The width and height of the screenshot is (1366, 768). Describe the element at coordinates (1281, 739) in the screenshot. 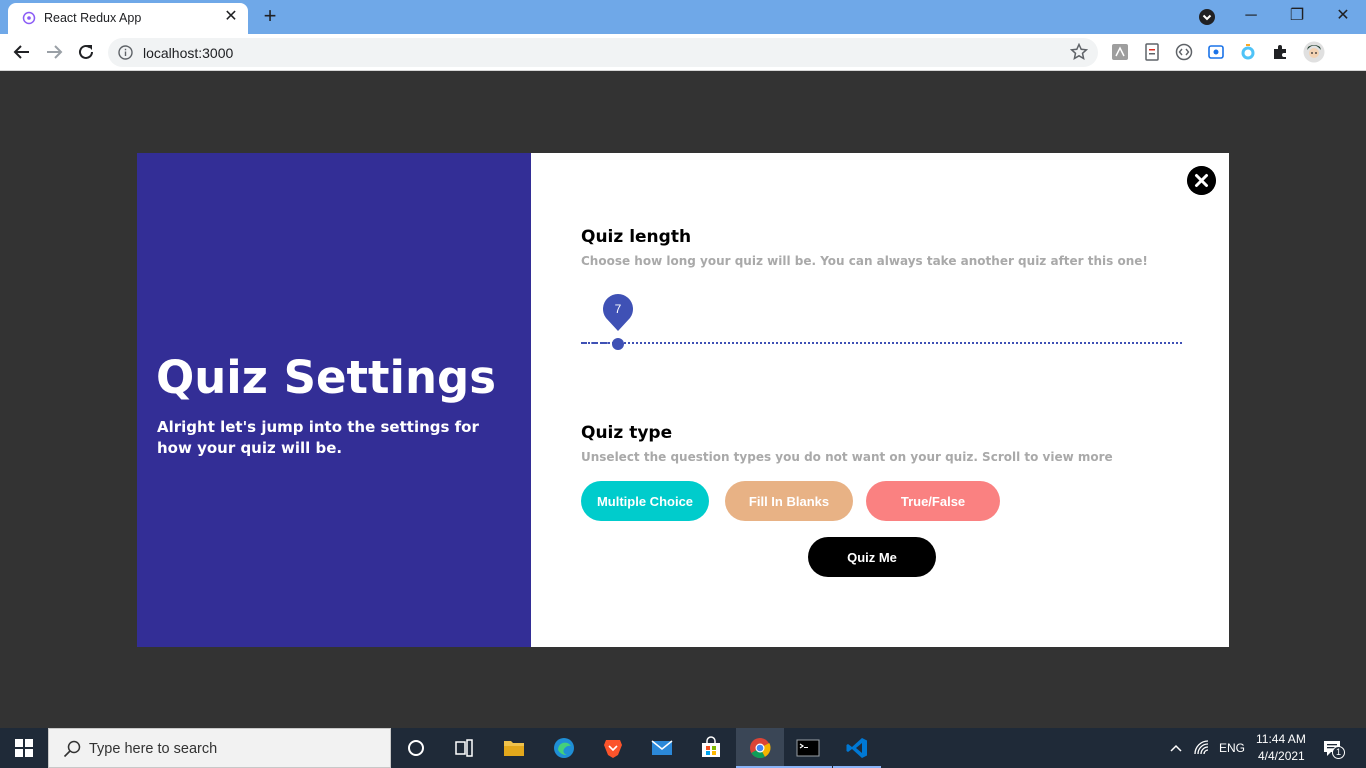

I see `clock-time: 11:44 AM` at that location.